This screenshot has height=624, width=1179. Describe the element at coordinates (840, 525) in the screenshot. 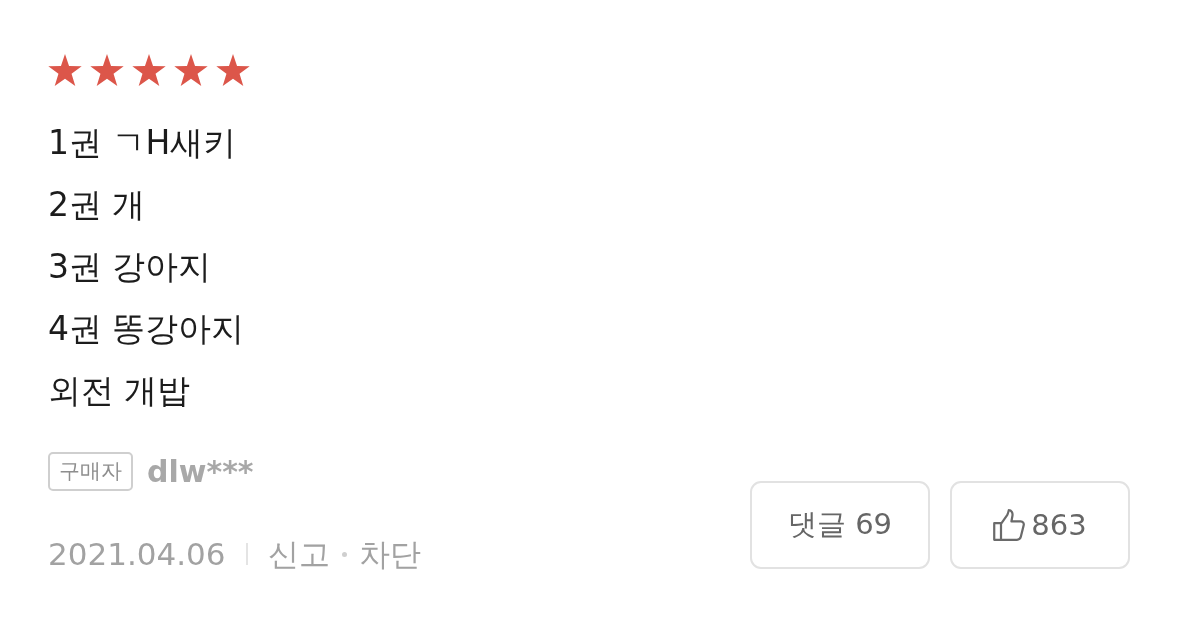

I see `comment-button: 댓글 69` at that location.